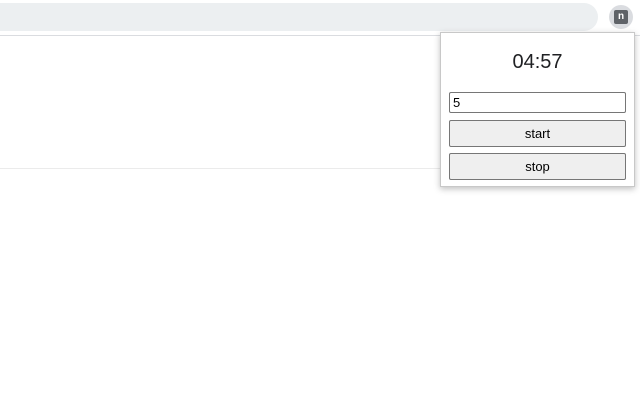  I want to click on browser-toolbar: n, so click(320, 17).